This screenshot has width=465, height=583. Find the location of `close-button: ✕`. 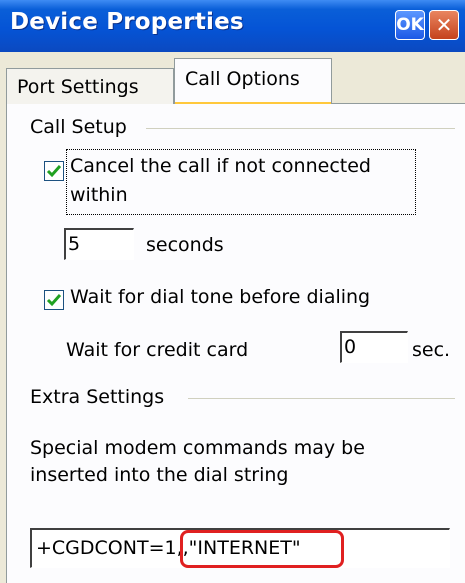

close-button: ✕ is located at coordinates (444, 25).